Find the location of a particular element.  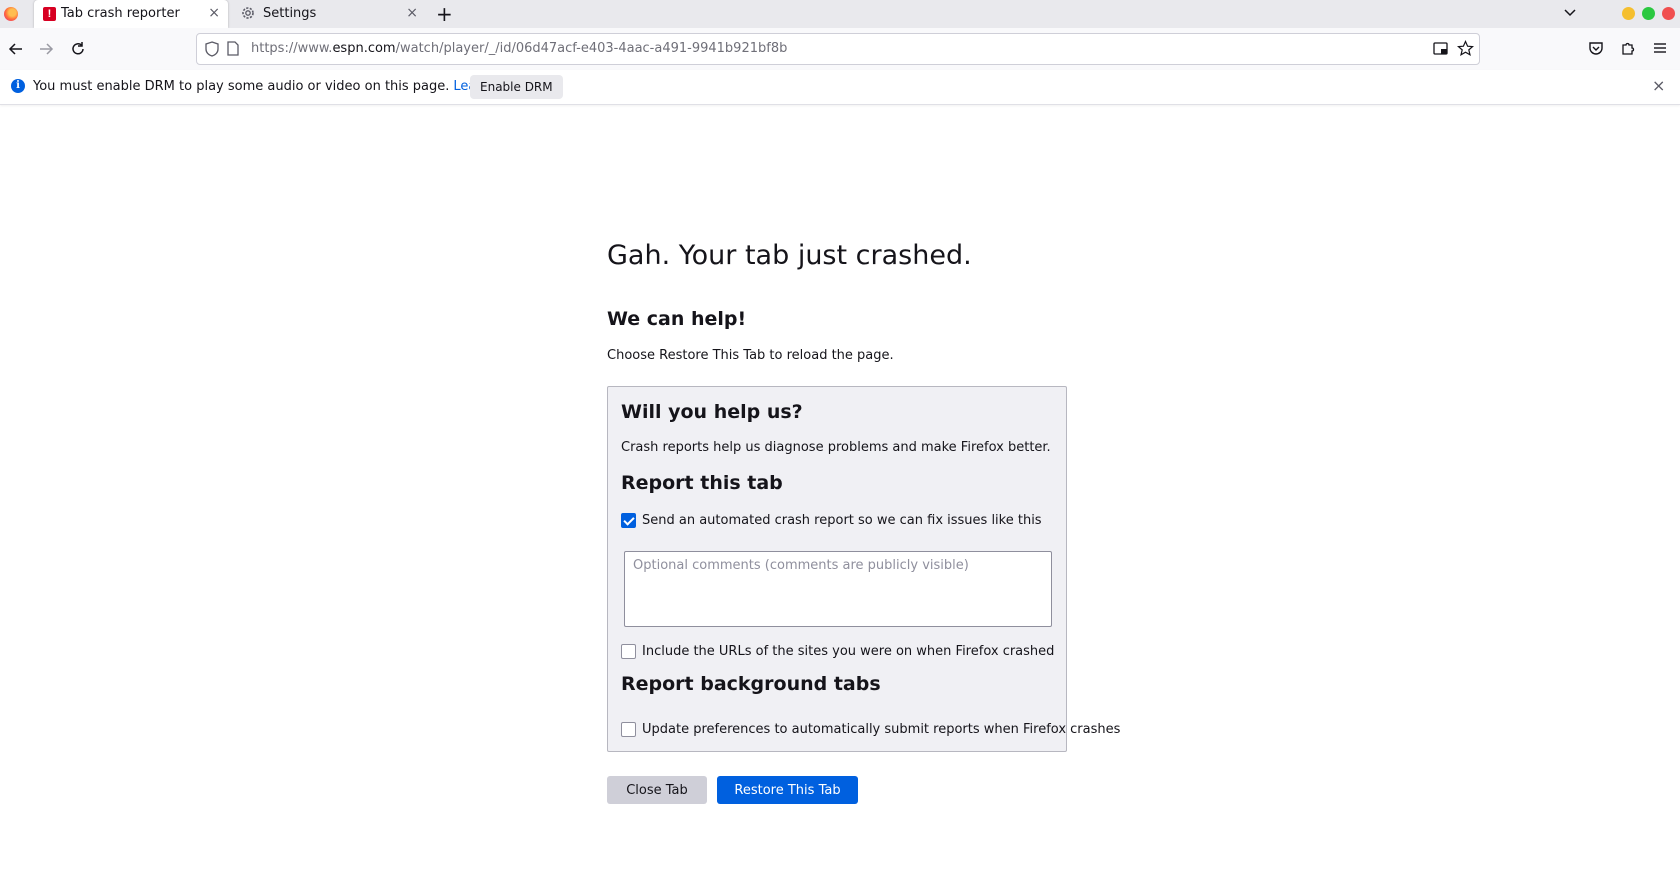

tab-settings: Settings × is located at coordinates (331, 14).